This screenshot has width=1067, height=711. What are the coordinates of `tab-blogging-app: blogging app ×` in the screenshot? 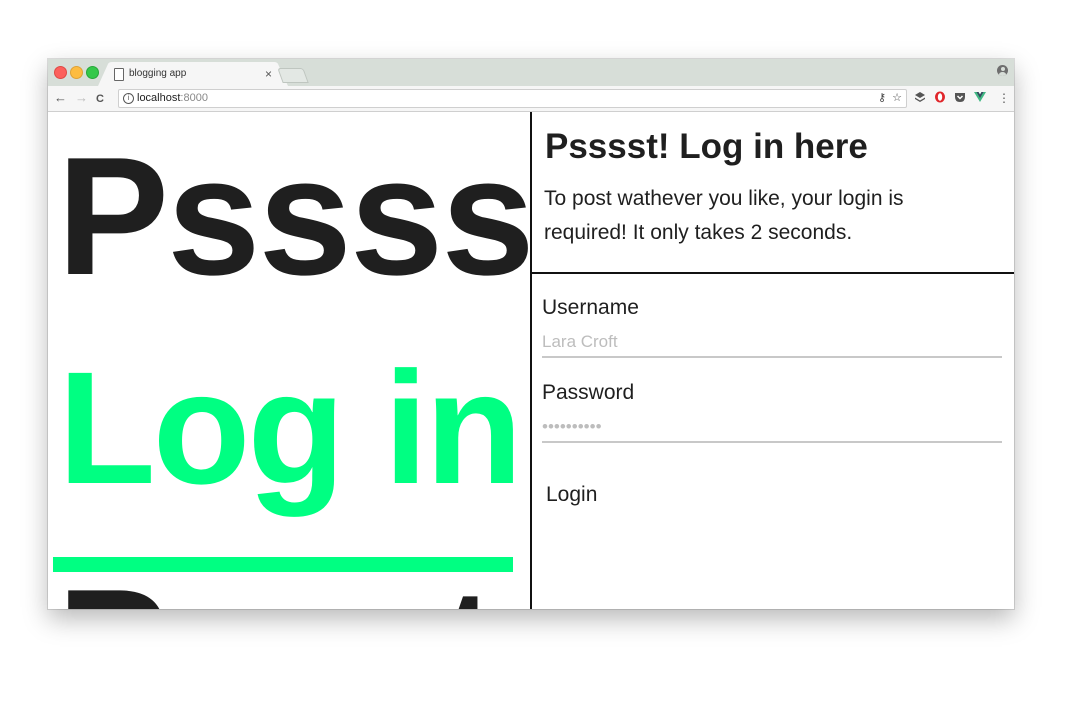 It's located at (191, 74).